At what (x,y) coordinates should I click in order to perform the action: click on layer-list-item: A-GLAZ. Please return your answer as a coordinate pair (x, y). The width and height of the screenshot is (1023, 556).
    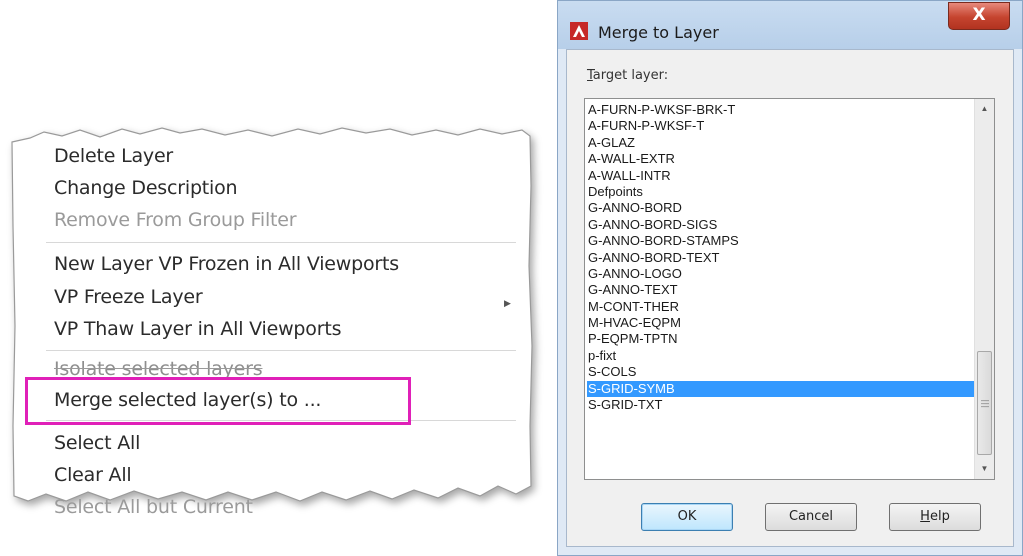
    Looking at the image, I should click on (782, 143).